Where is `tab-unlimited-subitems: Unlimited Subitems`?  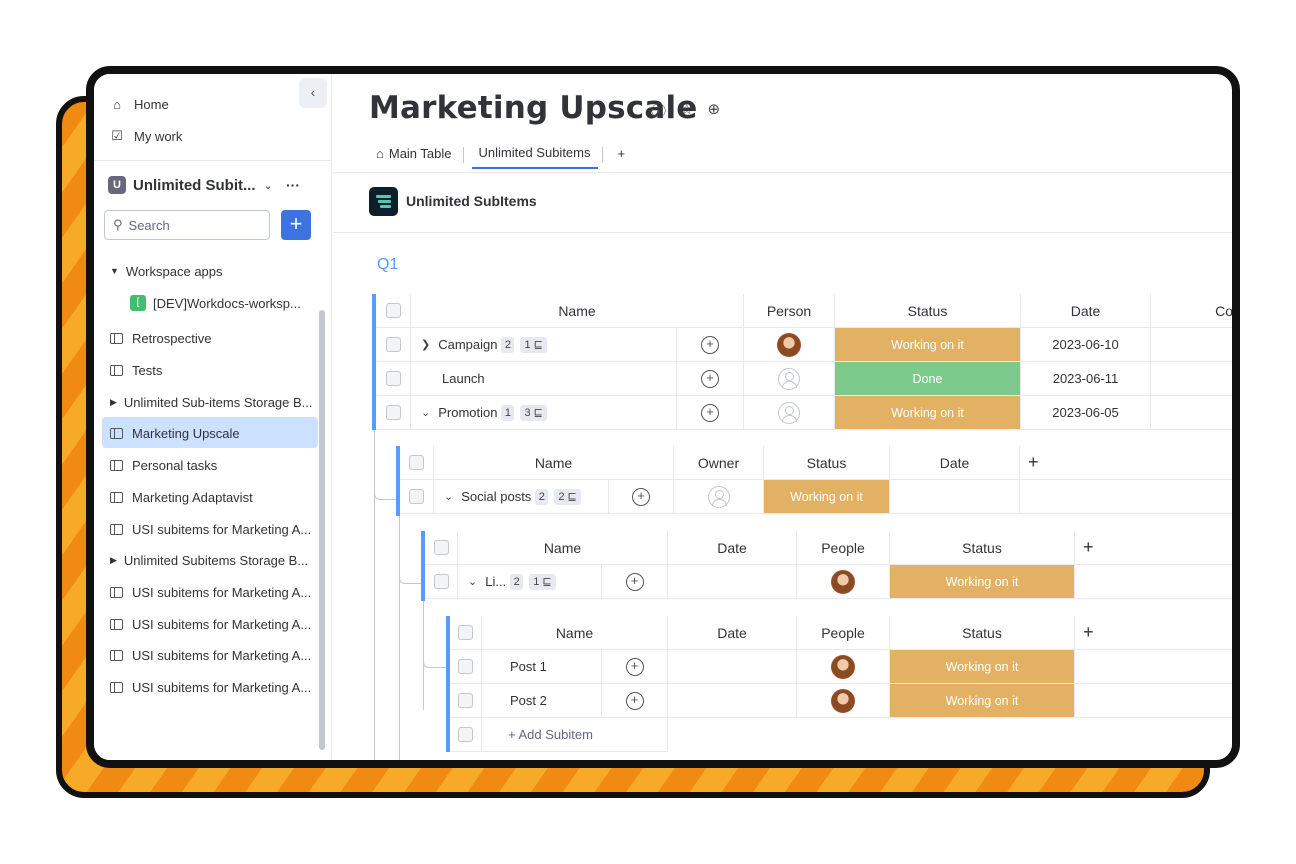 tab-unlimited-subitems: Unlimited Subitems is located at coordinates (534, 154).